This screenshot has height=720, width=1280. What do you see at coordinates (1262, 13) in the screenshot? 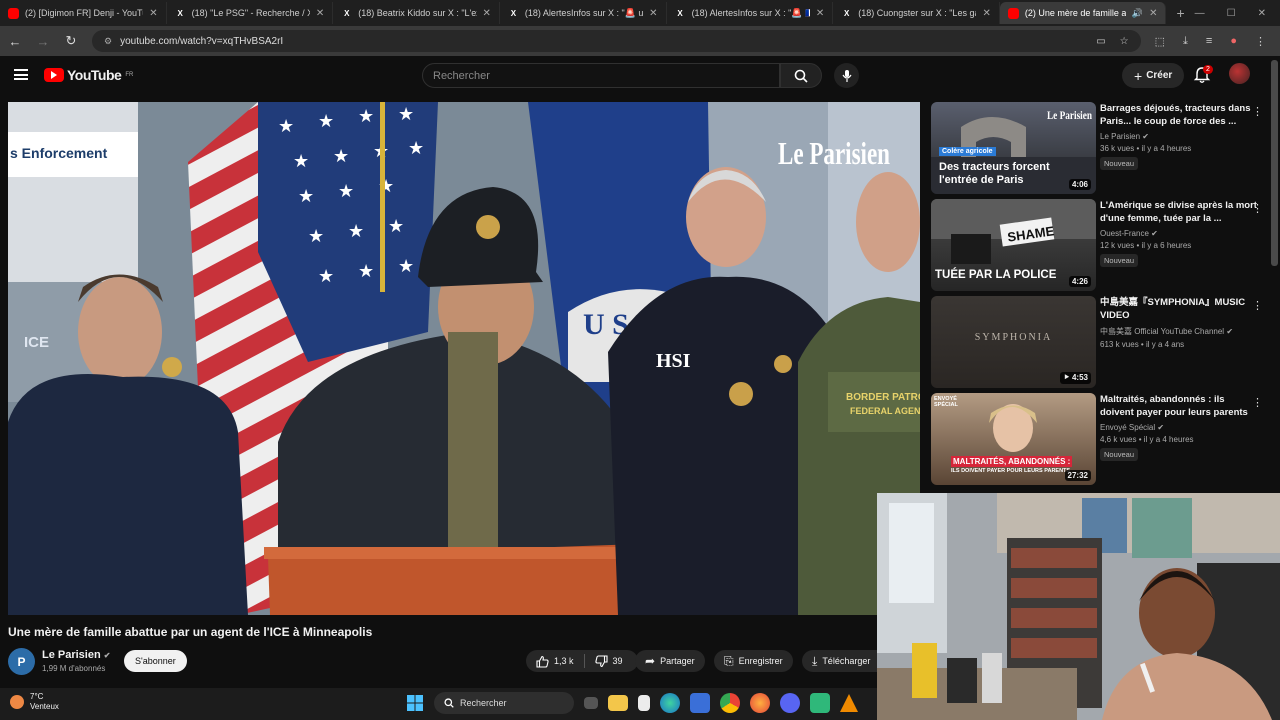
I see `close-window-icon: ✕` at bounding box center [1262, 13].